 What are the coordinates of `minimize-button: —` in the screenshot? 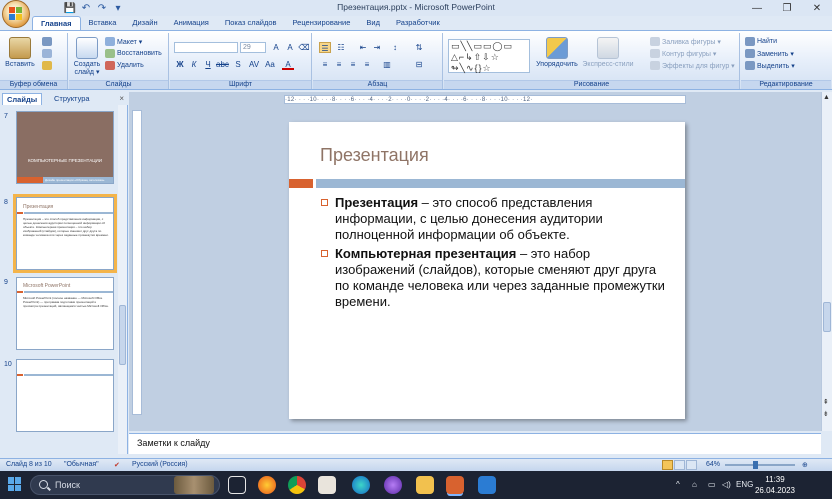 It's located at (757, 8).